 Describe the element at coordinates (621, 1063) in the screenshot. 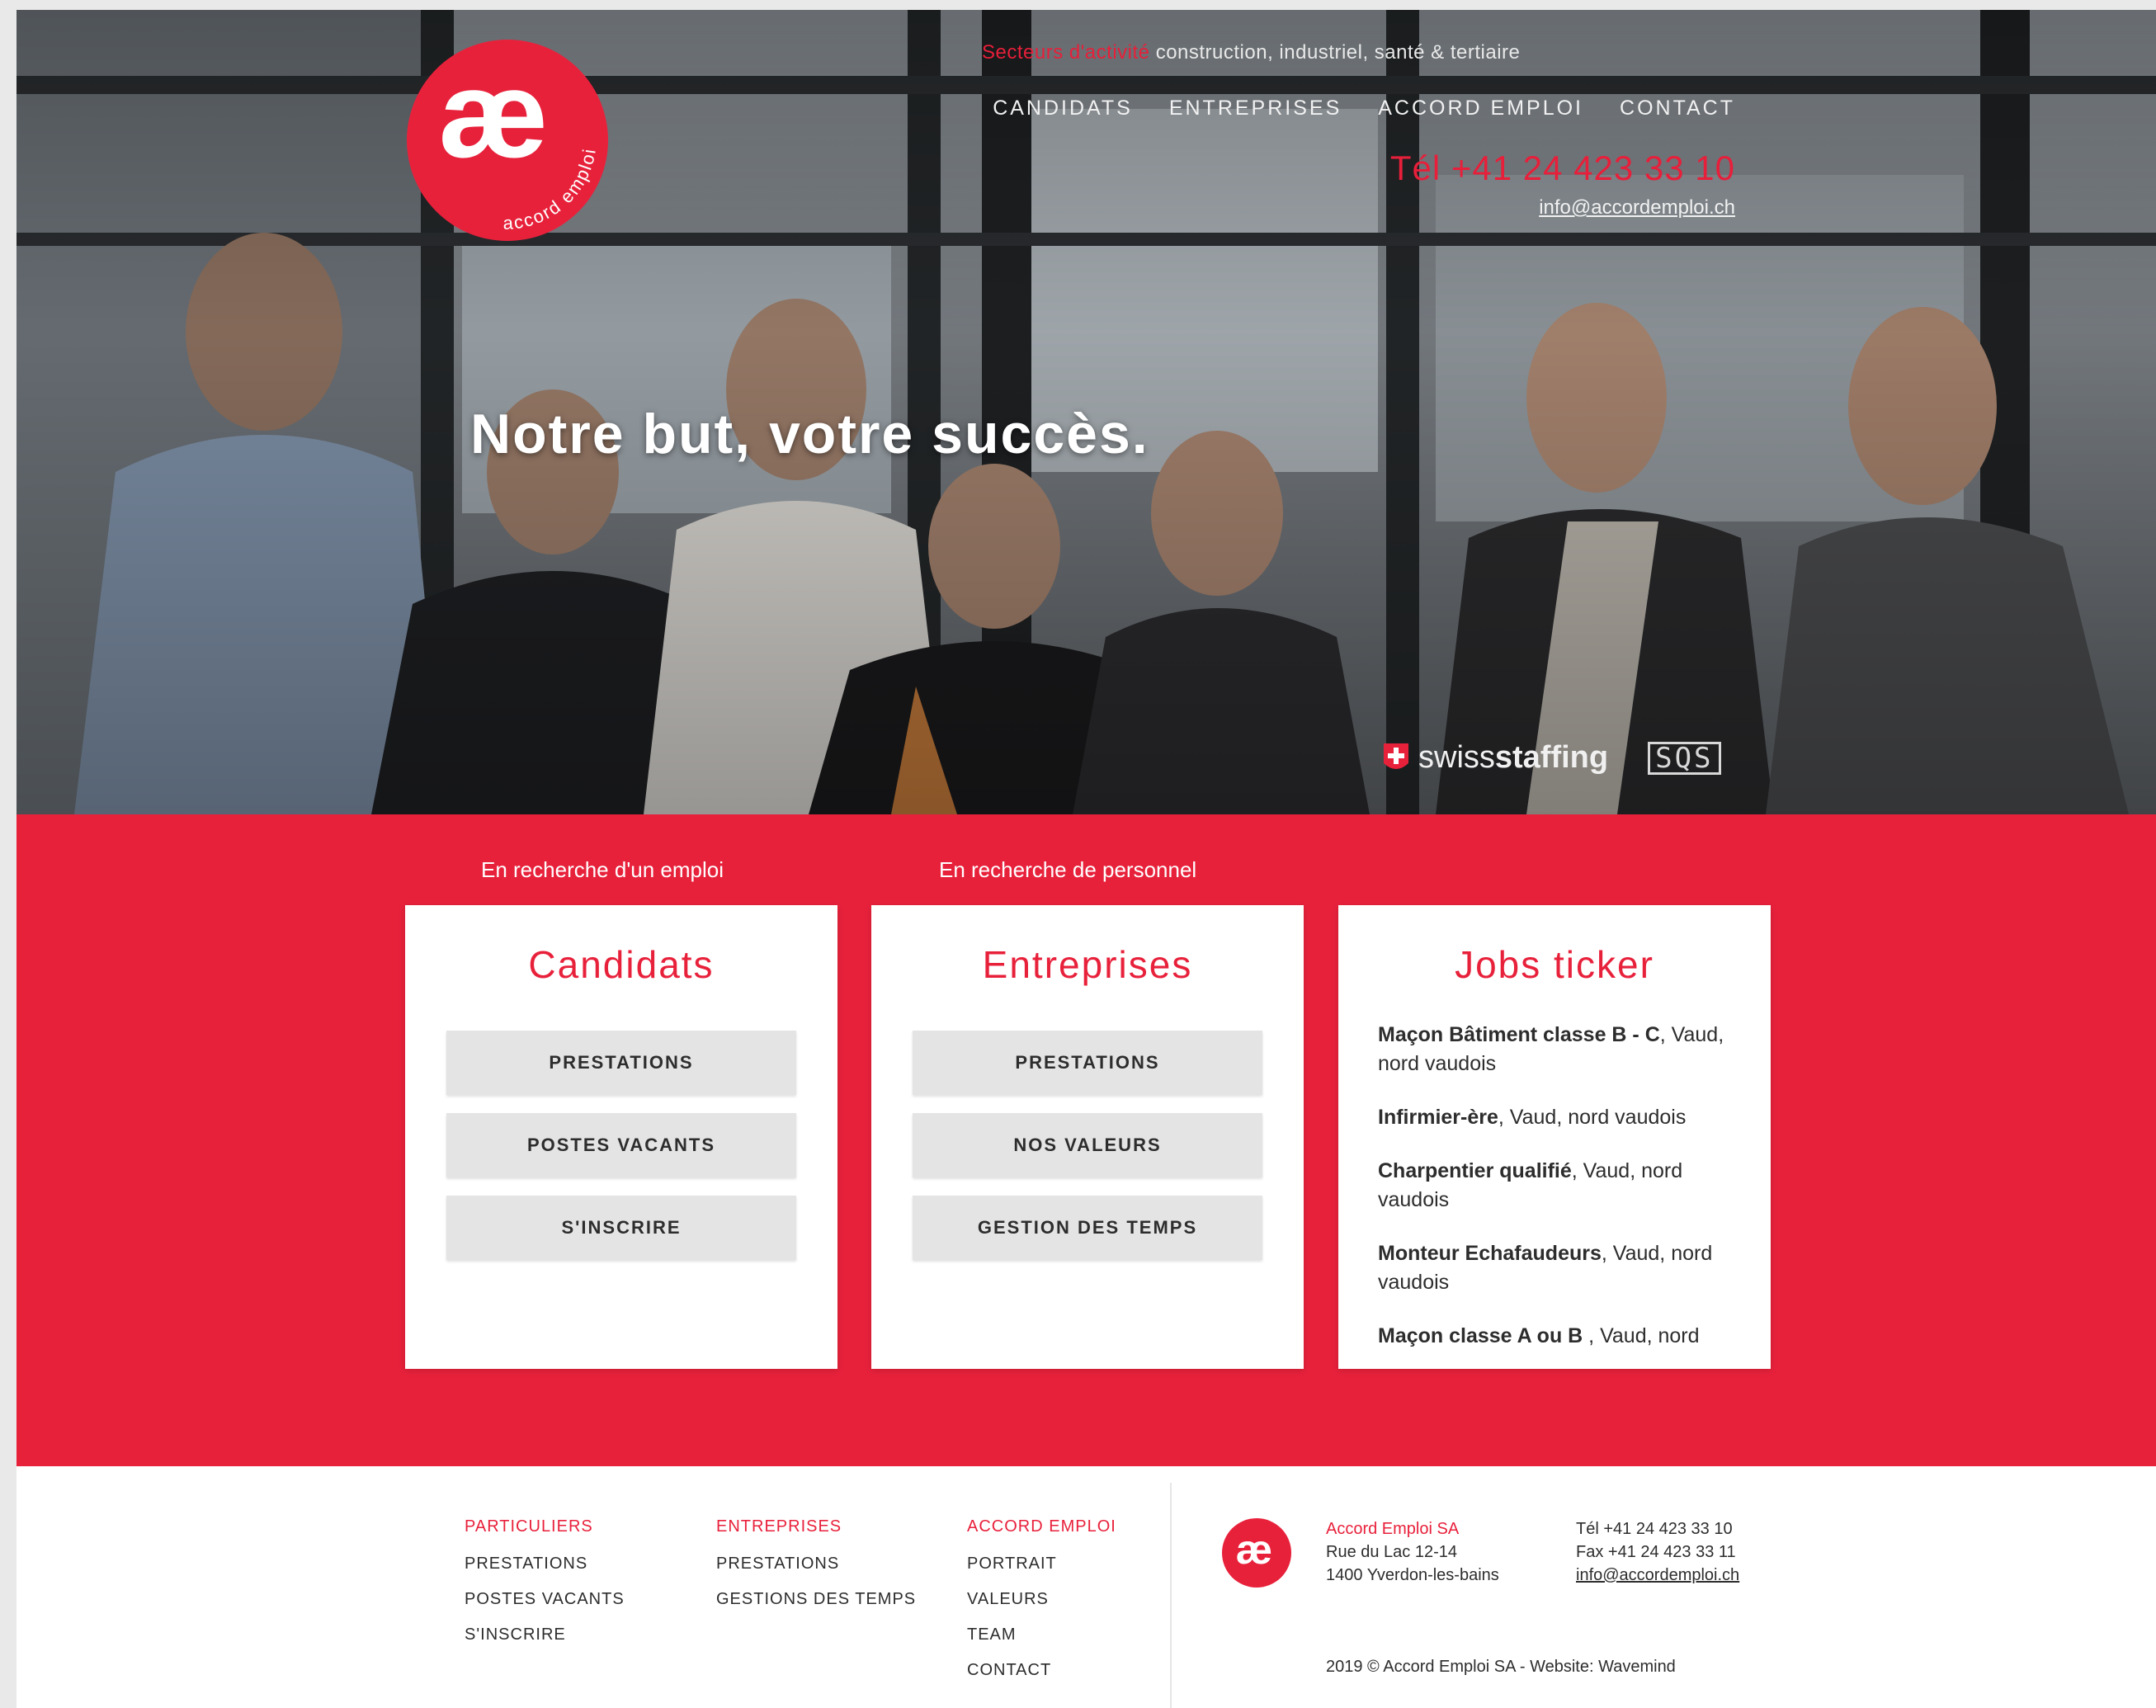

I see `candidats-prestations-button: PRESTATIONS` at that location.